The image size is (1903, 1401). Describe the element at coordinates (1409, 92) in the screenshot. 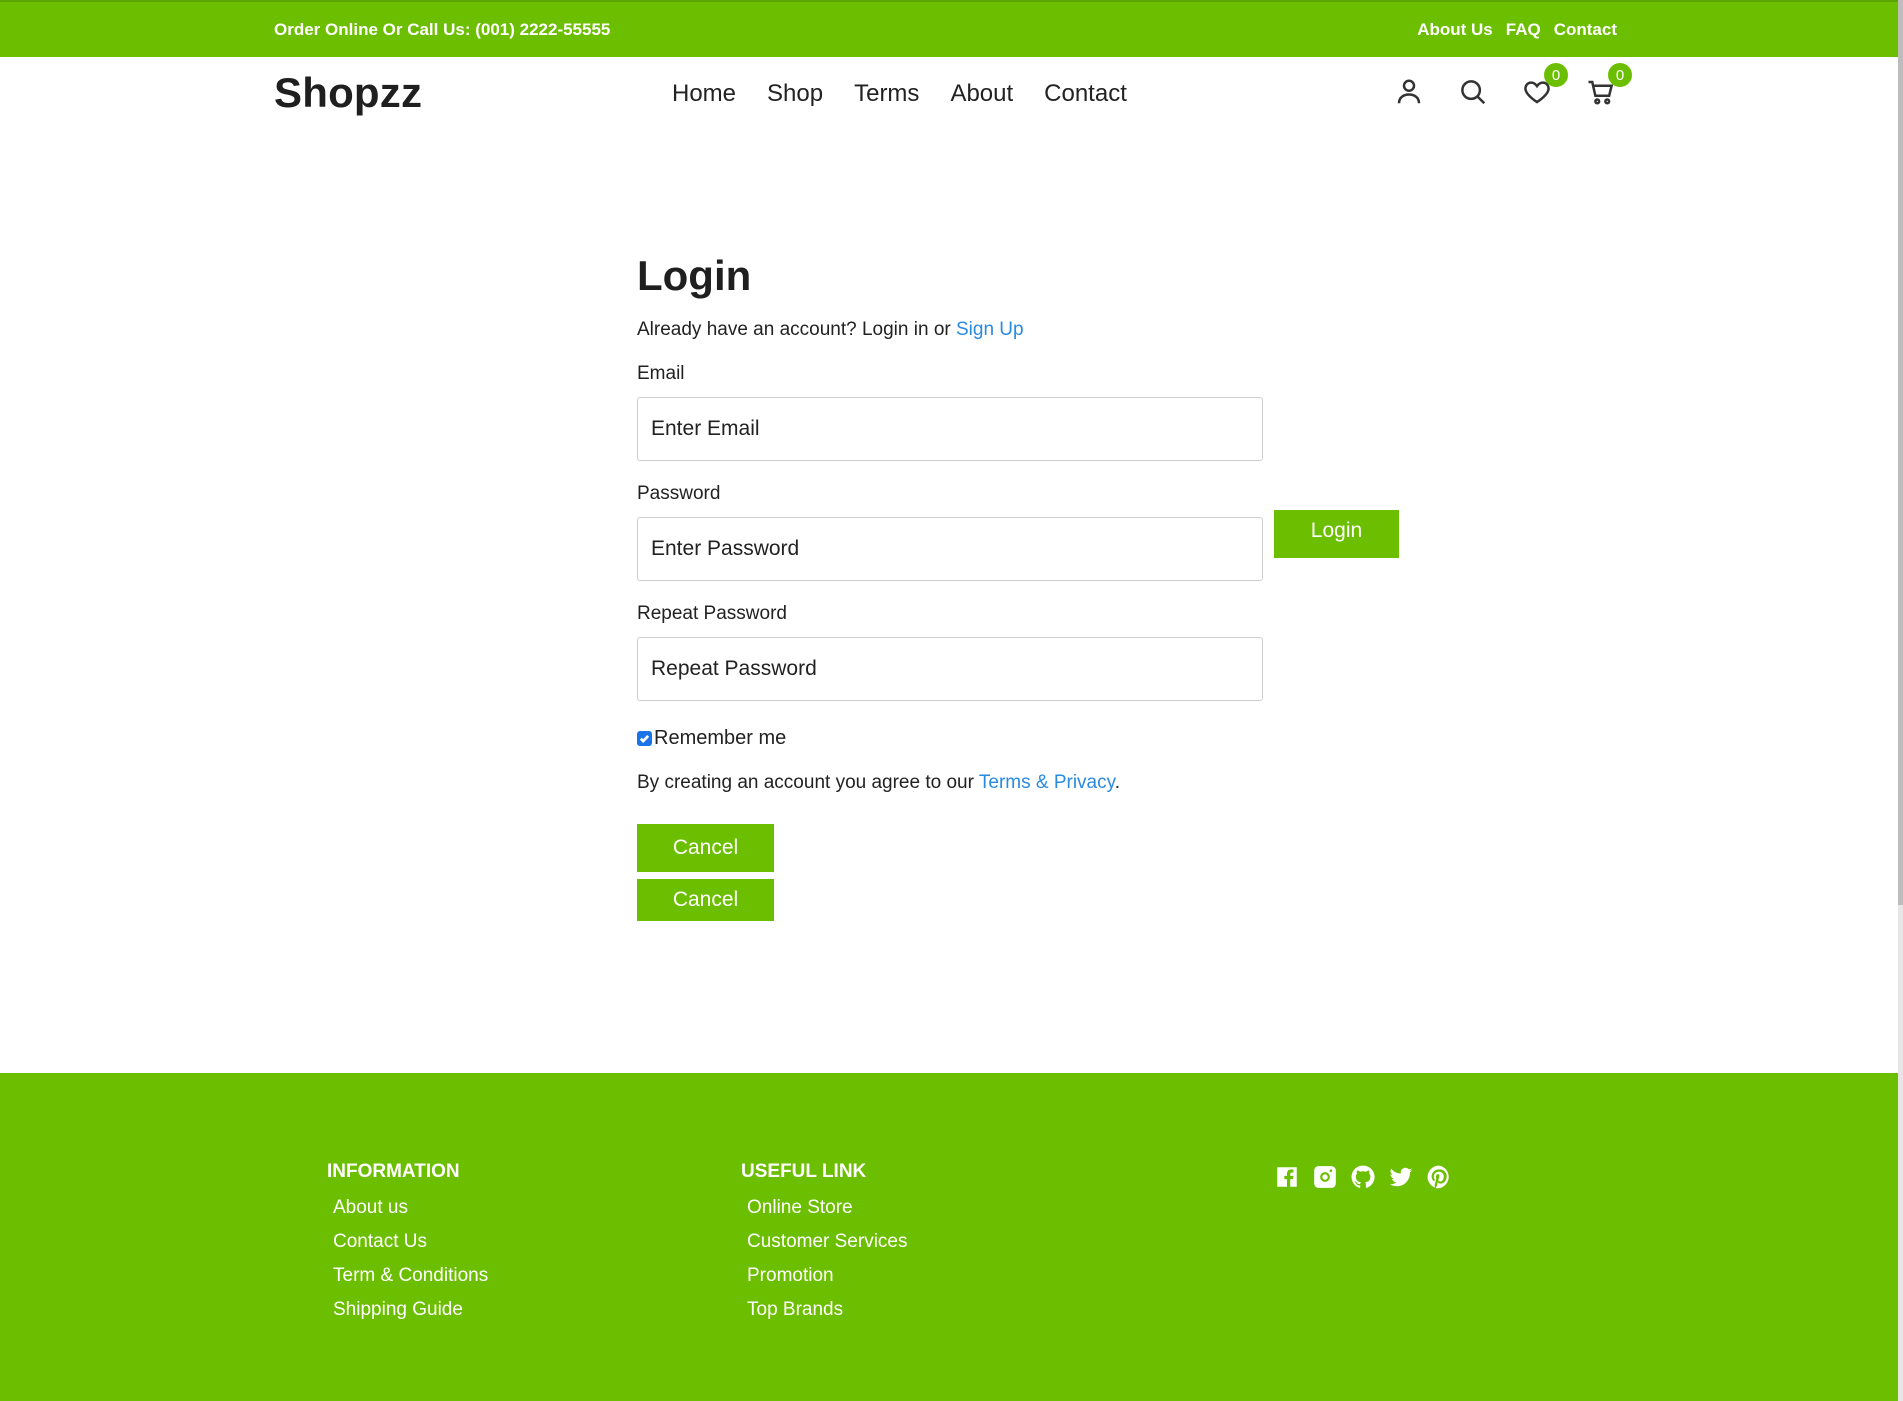

I see `user-icon` at that location.